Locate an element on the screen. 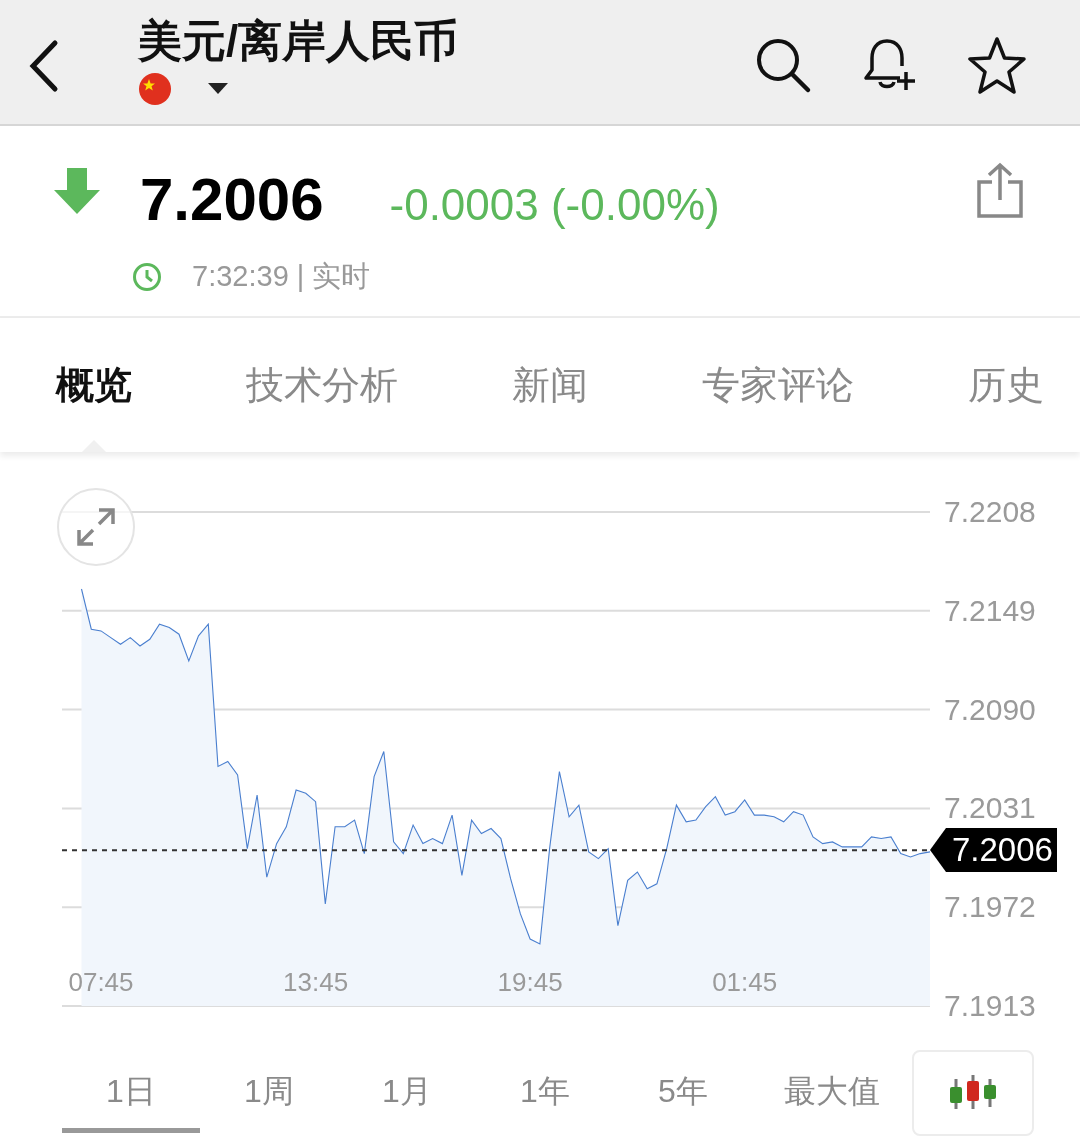  clock-icon is located at coordinates (147, 276).